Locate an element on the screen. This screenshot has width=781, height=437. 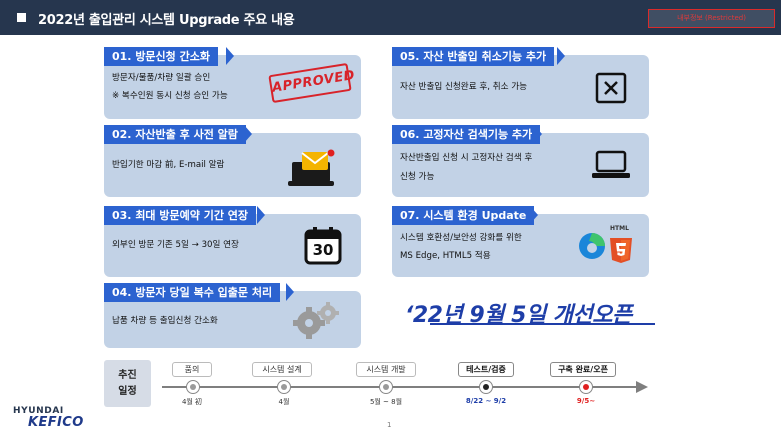
card-title: 05. 자산 반출입 취소기능 추가 is located at coordinates (473, 56).